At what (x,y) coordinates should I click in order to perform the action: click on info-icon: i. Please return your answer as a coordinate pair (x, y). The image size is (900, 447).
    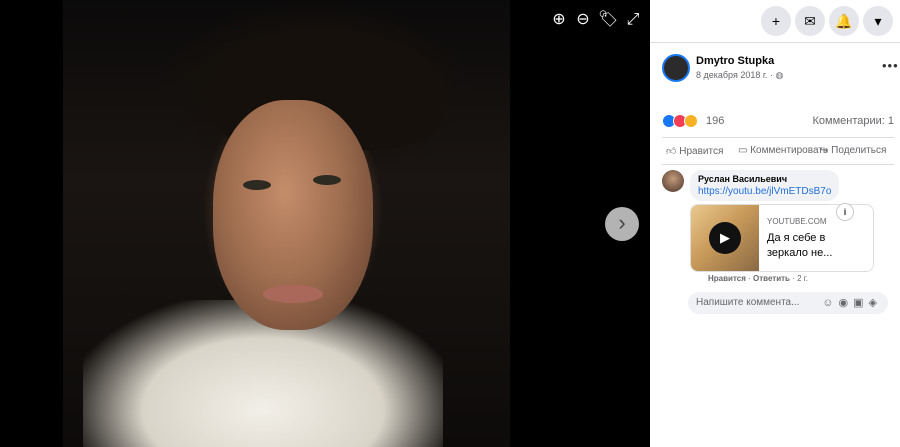
    Looking at the image, I should click on (845, 212).